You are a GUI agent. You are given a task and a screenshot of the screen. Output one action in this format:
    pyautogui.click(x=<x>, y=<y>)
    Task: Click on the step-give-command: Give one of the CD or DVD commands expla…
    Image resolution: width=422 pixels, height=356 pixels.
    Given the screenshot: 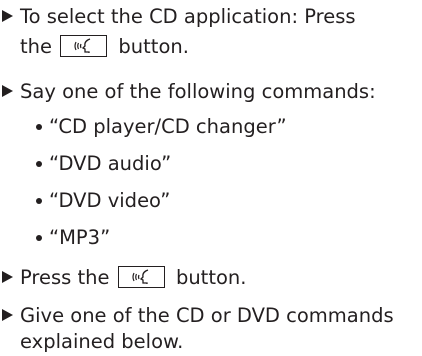 What is the action you would take?
    pyautogui.click(x=210, y=329)
    